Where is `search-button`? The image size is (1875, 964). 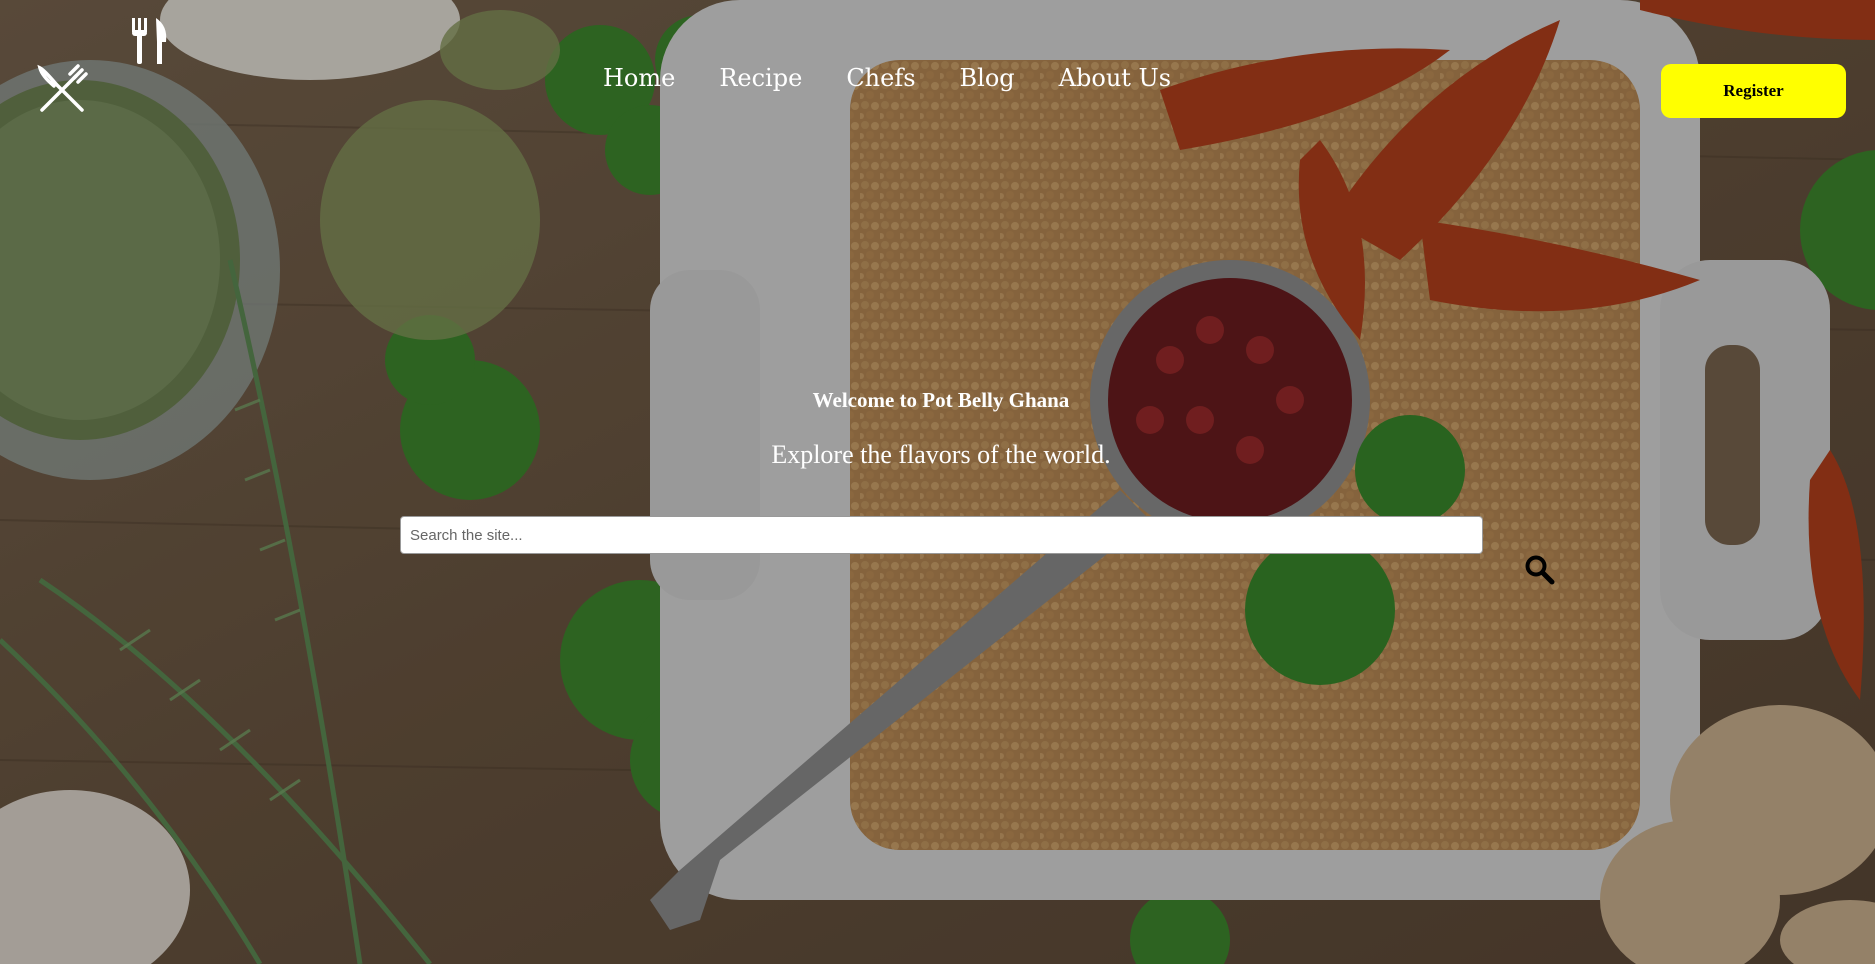 search-button is located at coordinates (1540, 570).